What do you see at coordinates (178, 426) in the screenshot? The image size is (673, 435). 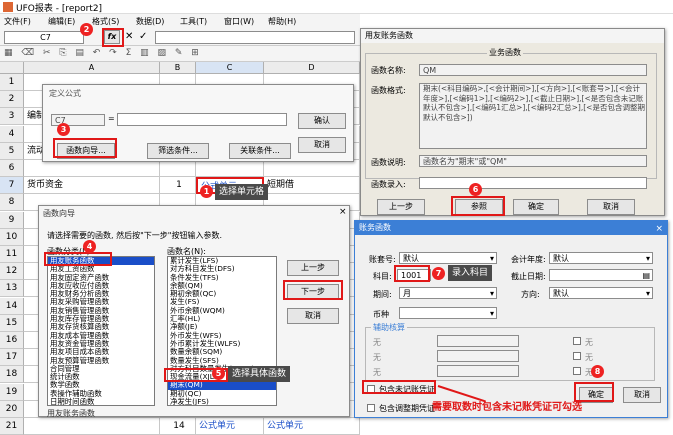 I see `sheet-cell: 14` at bounding box center [178, 426].